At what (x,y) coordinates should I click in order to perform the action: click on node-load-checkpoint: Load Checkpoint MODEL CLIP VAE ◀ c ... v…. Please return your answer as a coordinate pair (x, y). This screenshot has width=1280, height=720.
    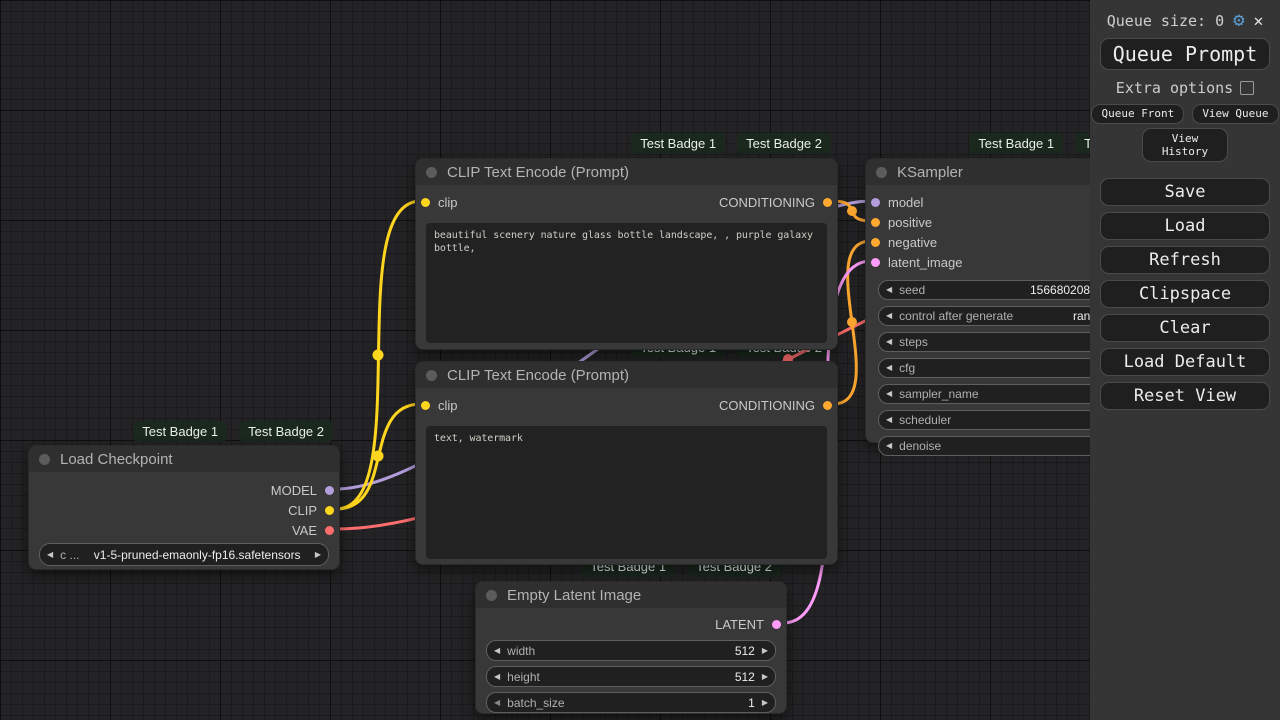
    Looking at the image, I should click on (184, 507).